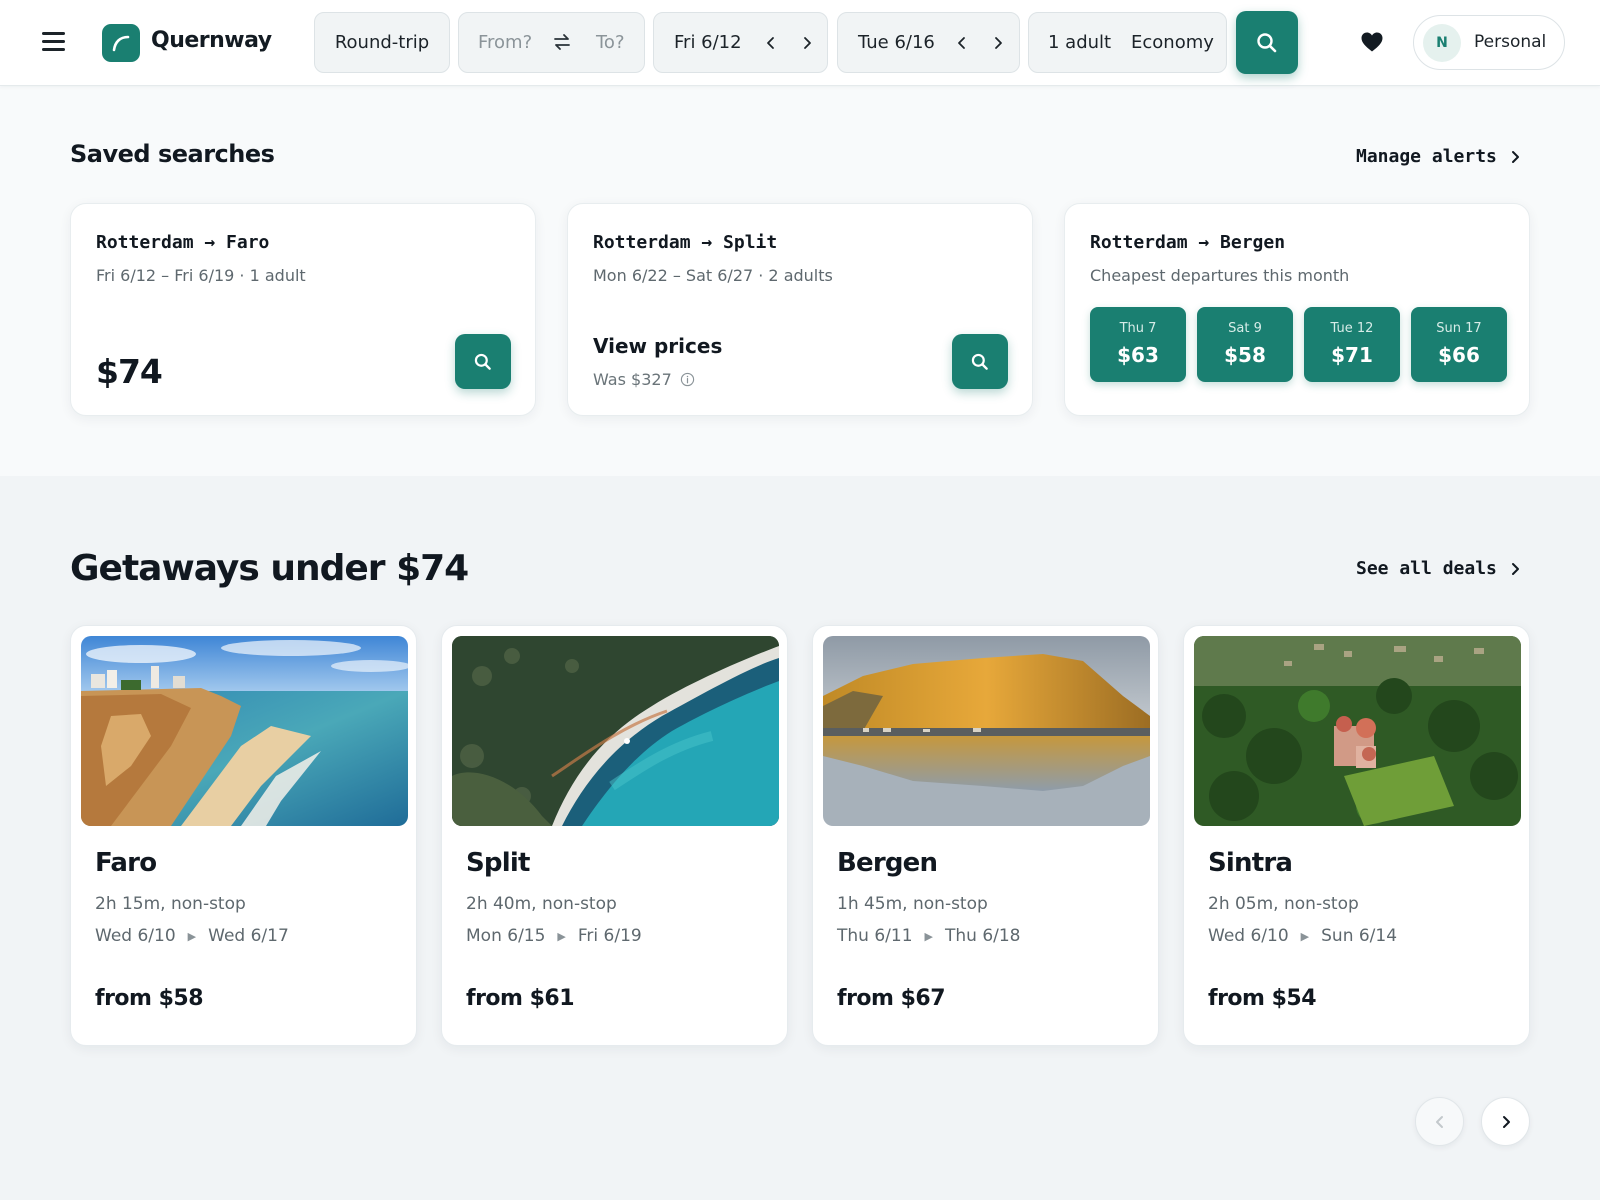 Image resolution: width=1600 pixels, height=1200 pixels. I want to click on avatar: N, so click(1442, 43).